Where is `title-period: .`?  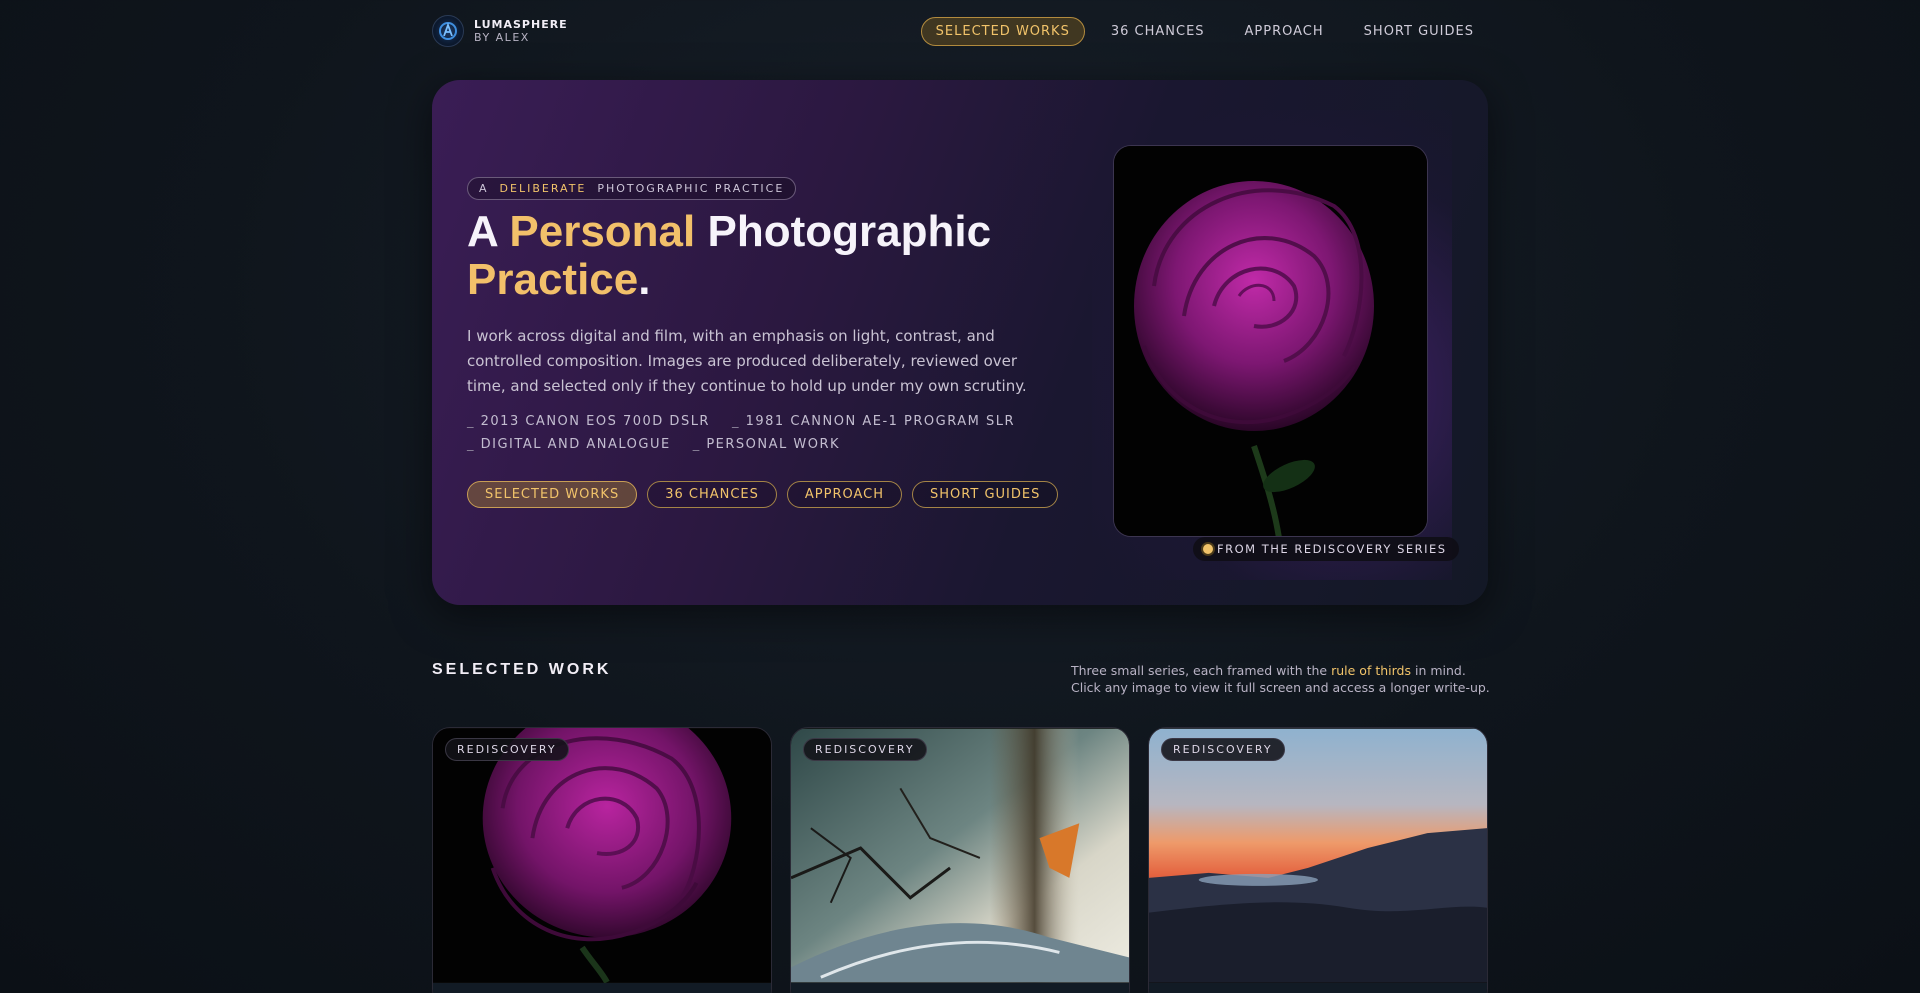 title-period: . is located at coordinates (644, 279).